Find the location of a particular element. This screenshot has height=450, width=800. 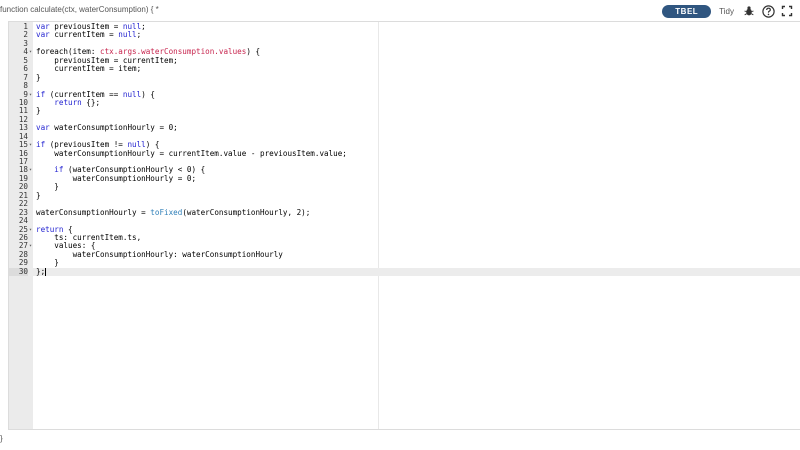

line-number: 30 is located at coordinates (18, 272).